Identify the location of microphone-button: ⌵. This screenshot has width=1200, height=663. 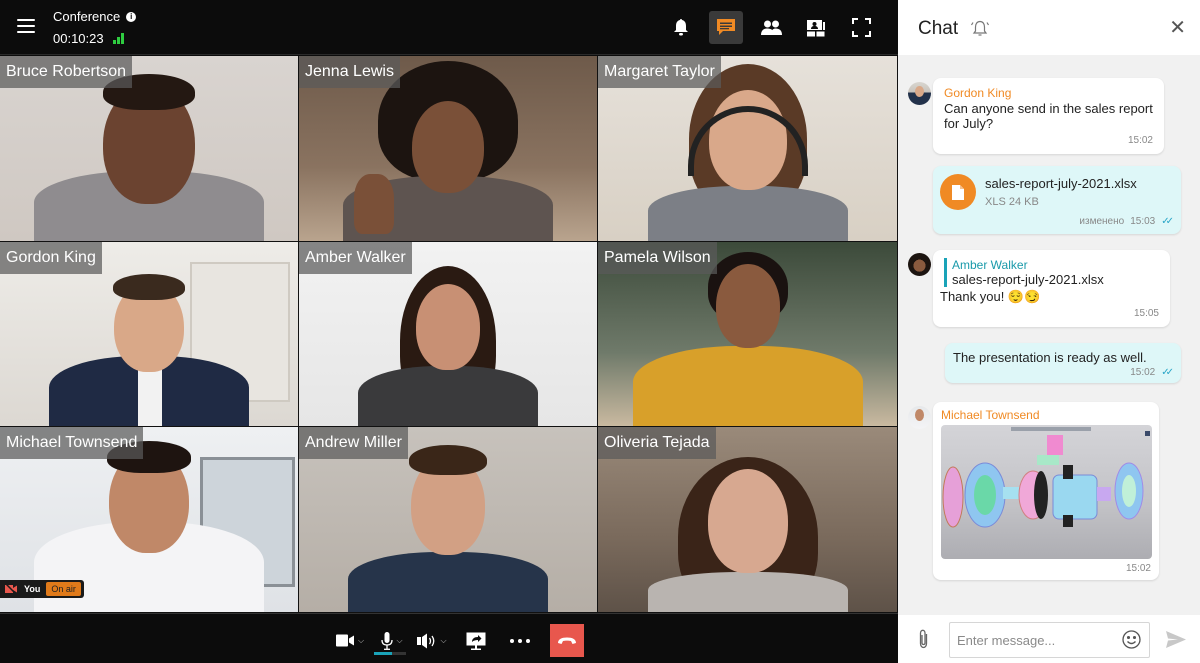
(392, 641).